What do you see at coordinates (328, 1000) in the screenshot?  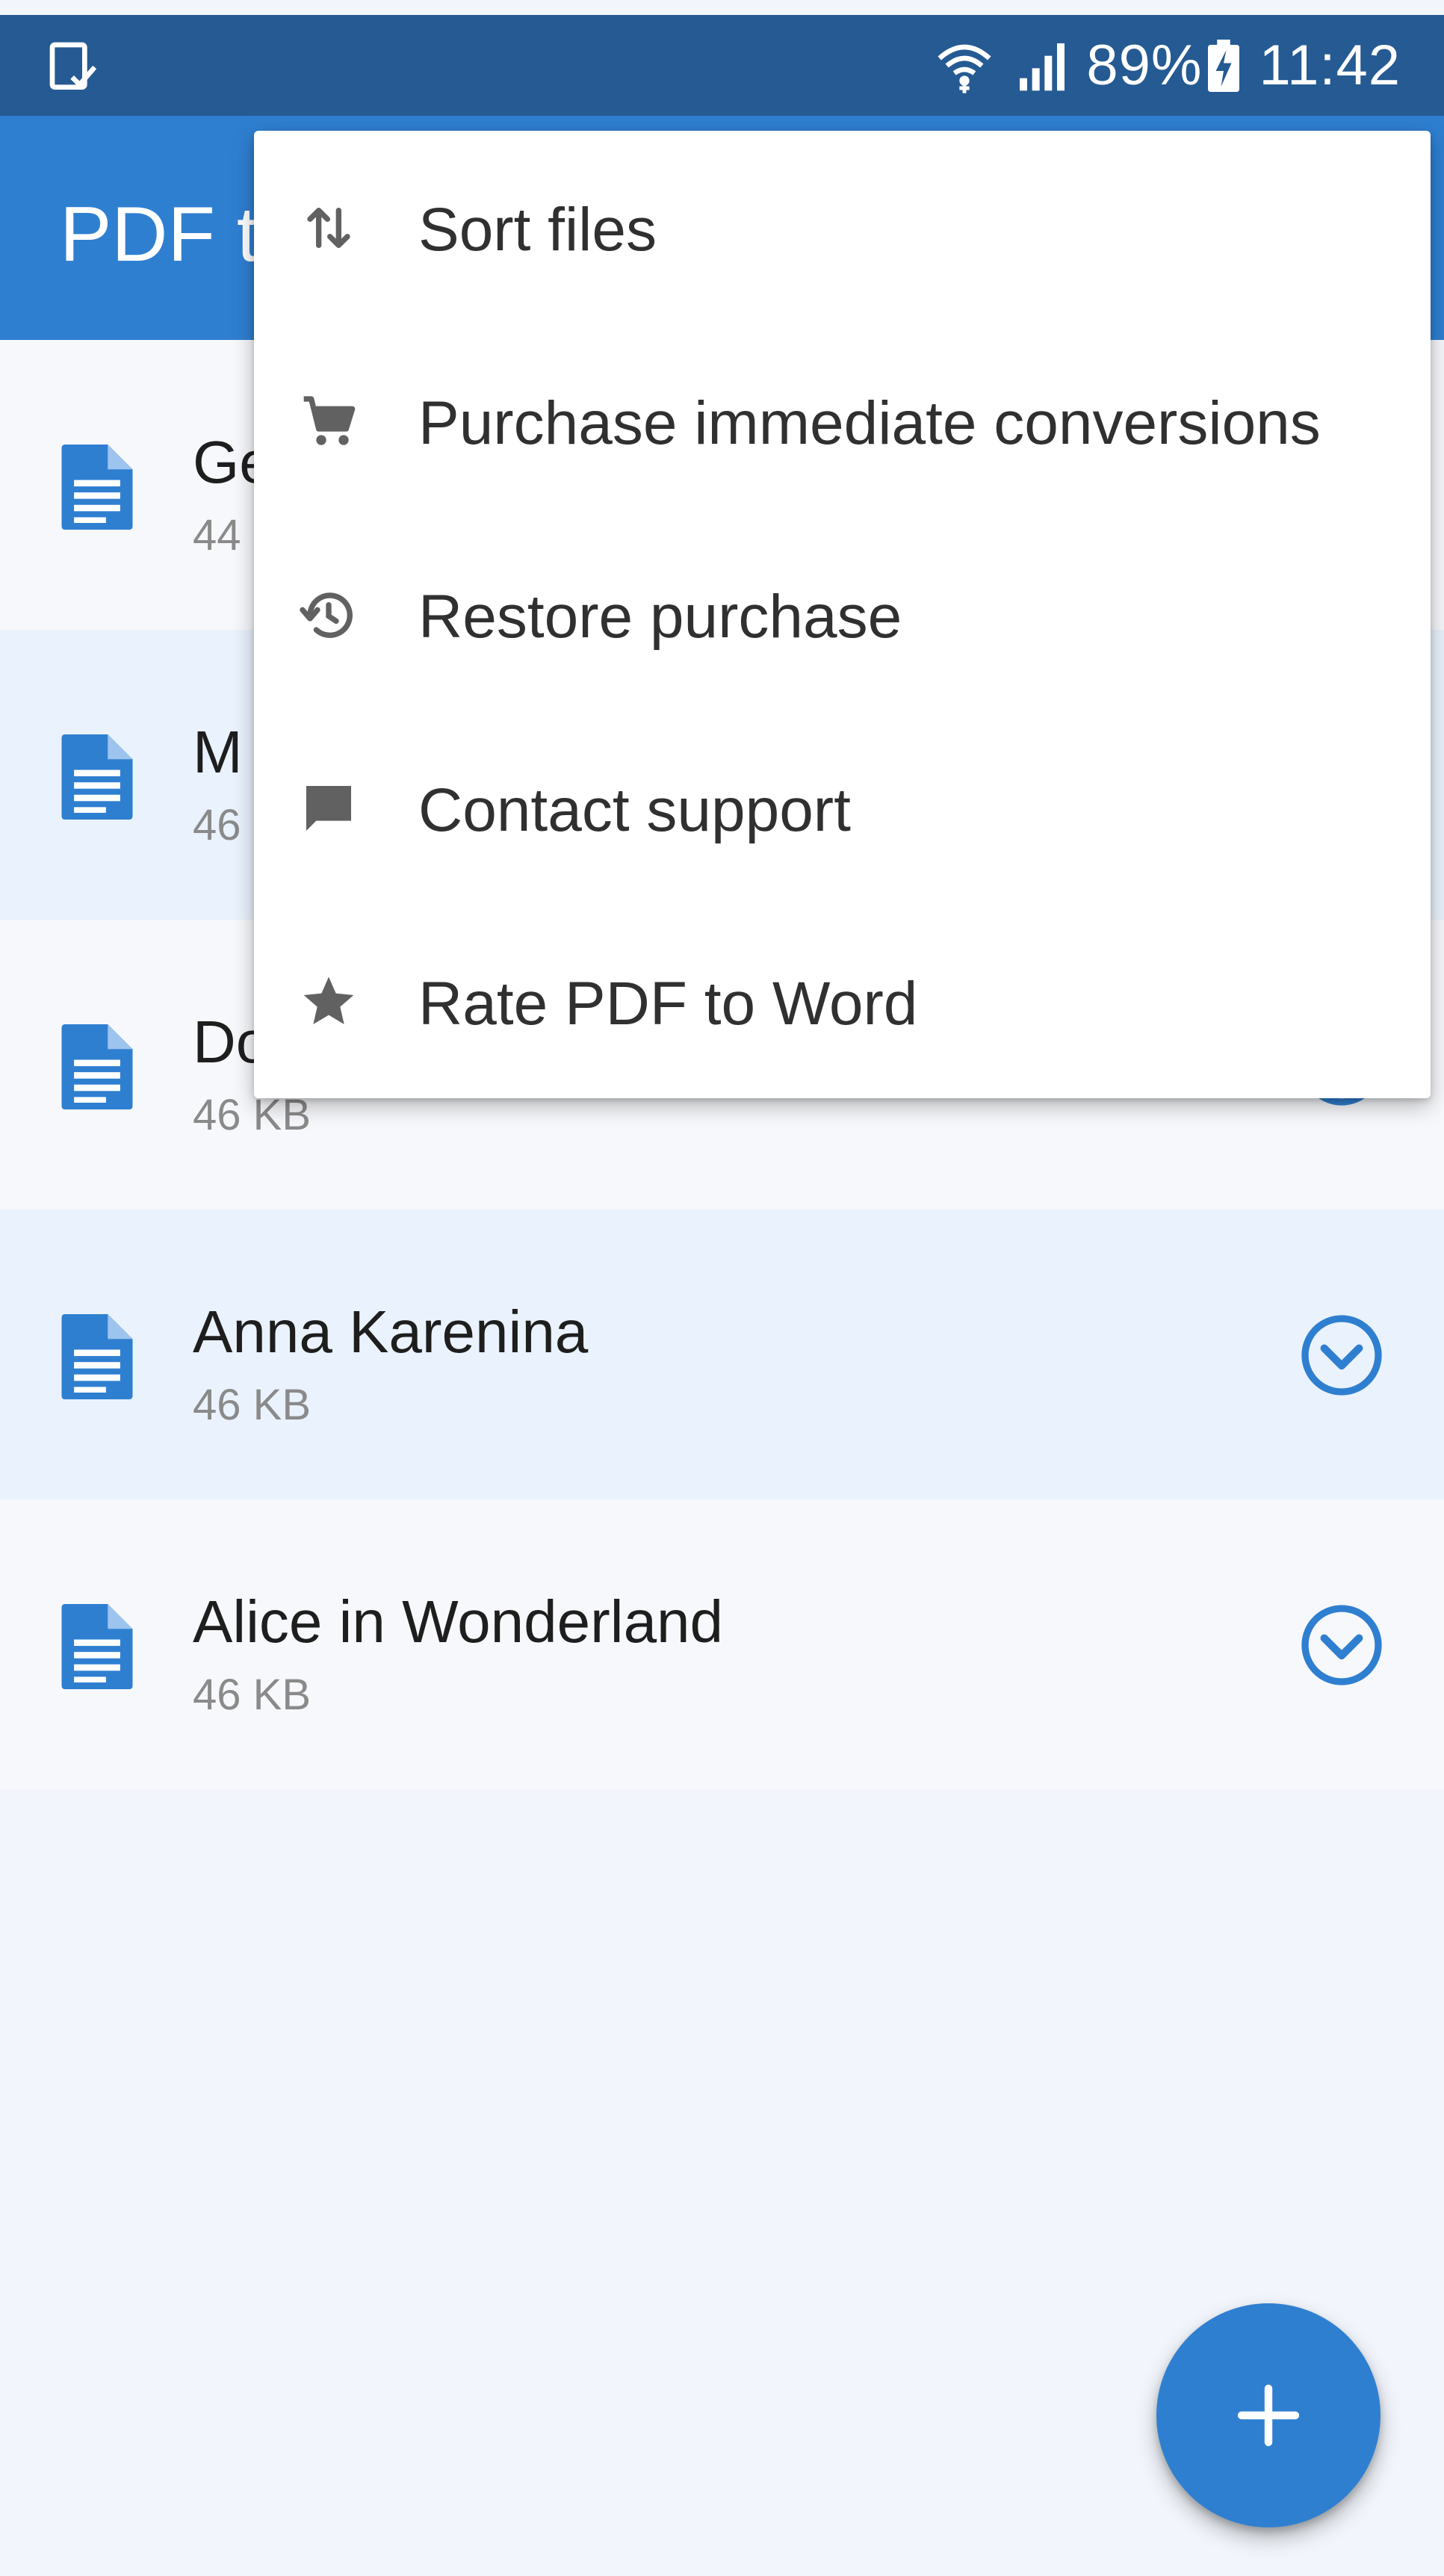 I see `star-icon` at bounding box center [328, 1000].